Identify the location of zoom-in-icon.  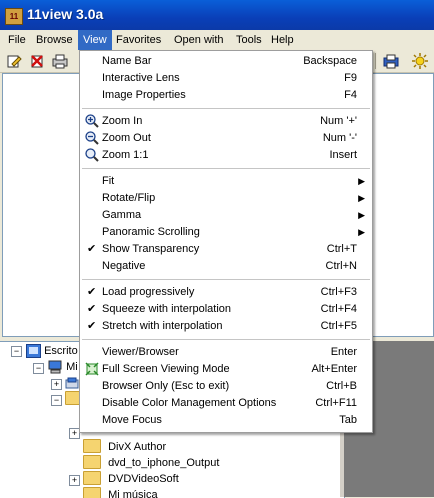
(92, 121).